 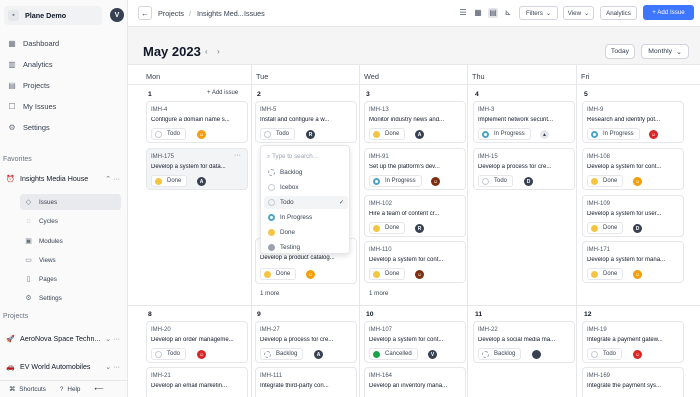 What do you see at coordinates (64, 85) in the screenshot?
I see `nav-projects: ▤ Projects` at bounding box center [64, 85].